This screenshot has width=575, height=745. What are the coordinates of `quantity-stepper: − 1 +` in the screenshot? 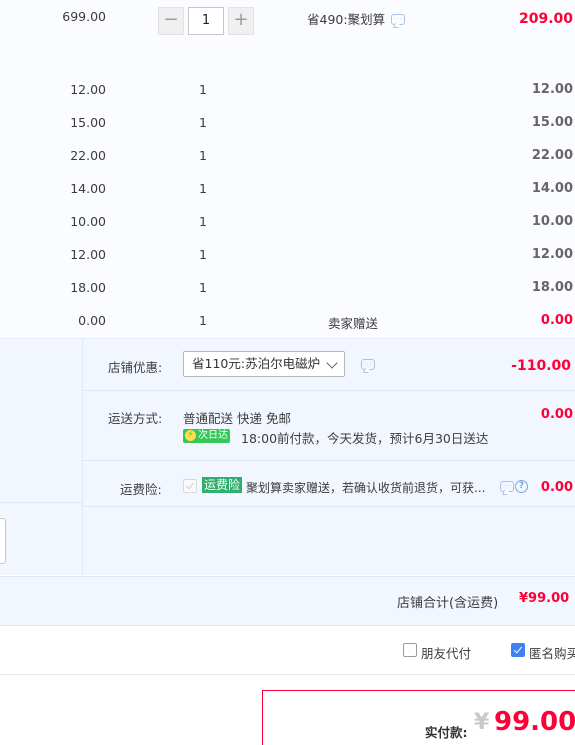 It's located at (206, 21).